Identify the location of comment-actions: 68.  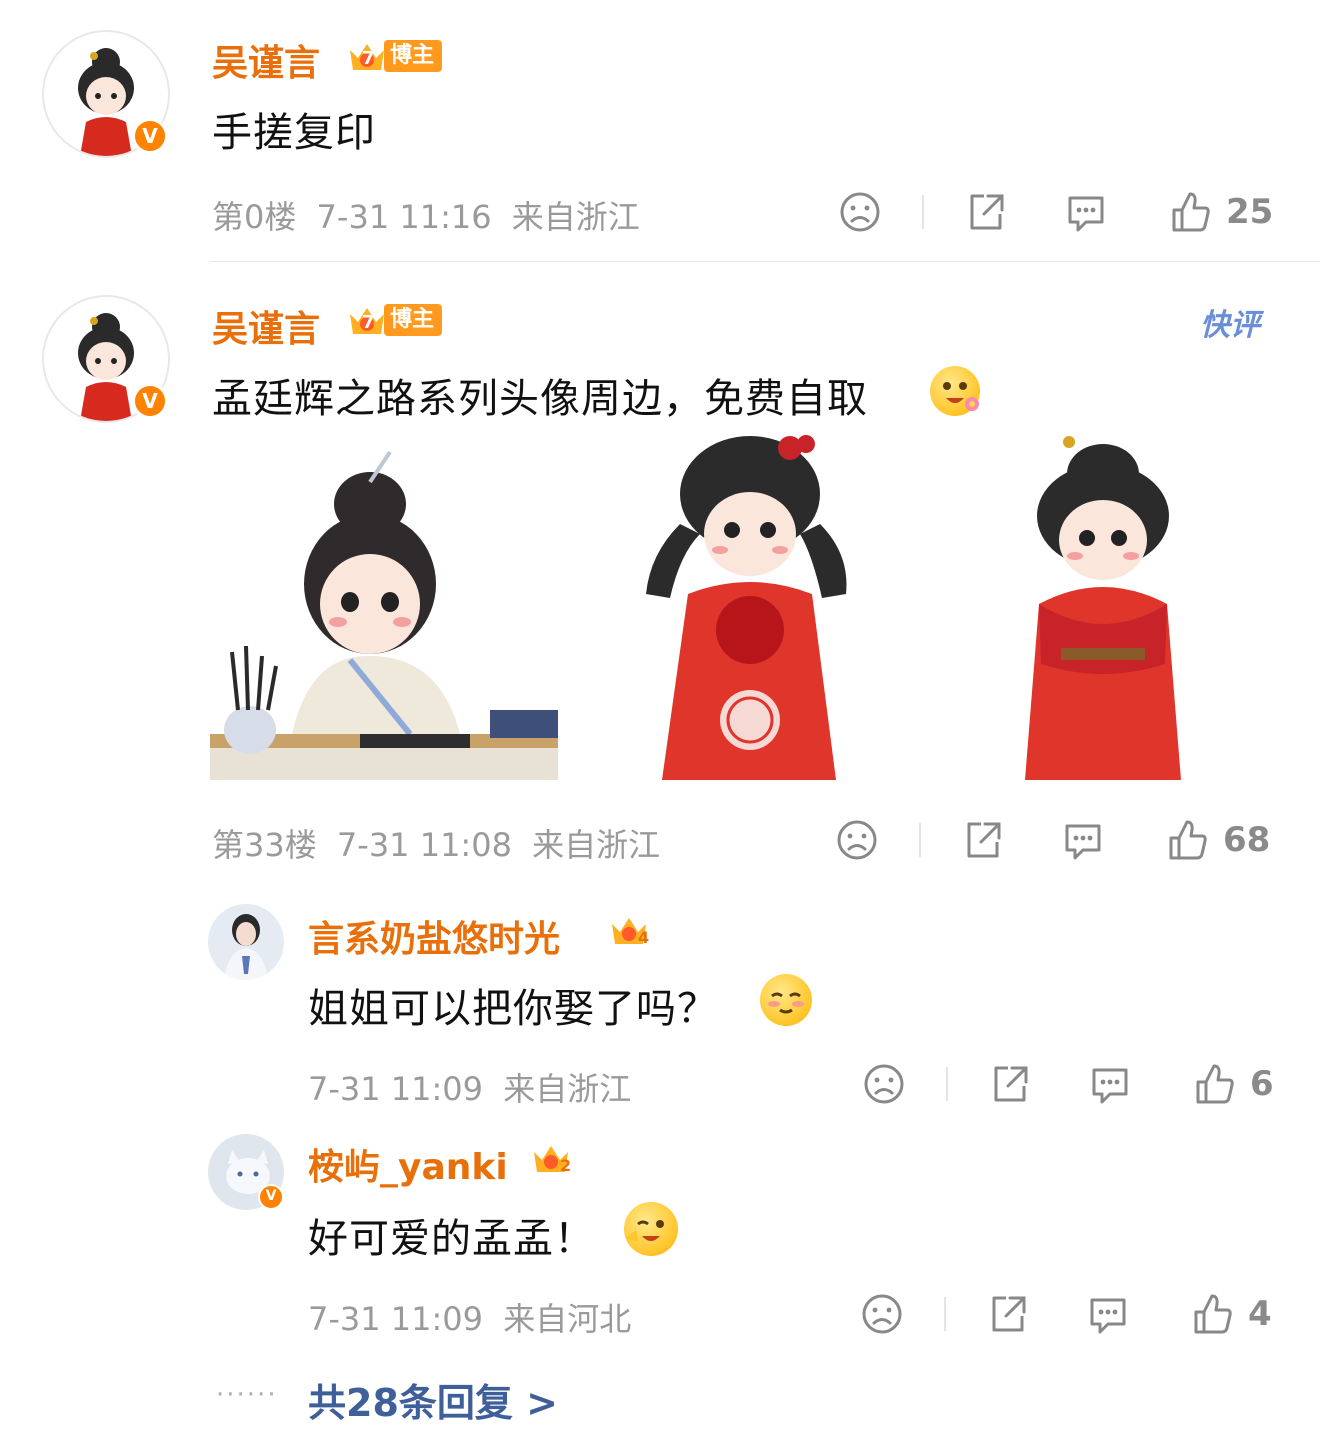
(1052, 840).